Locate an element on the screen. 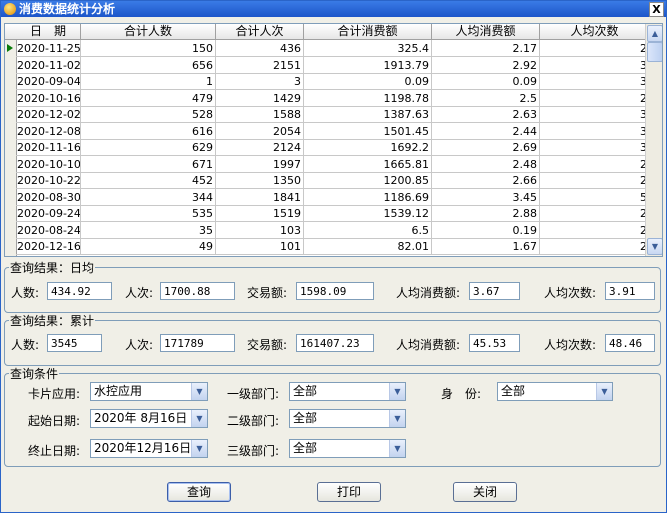  table-row: 2020-08-30 344 1841 1186.69 3.45 5 is located at coordinates (327, 197).